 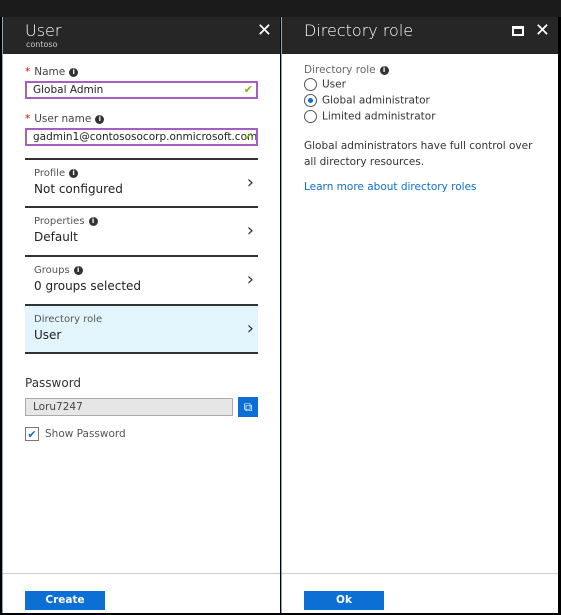 I want to click on copy-icon: ⧉, so click(x=248, y=407).